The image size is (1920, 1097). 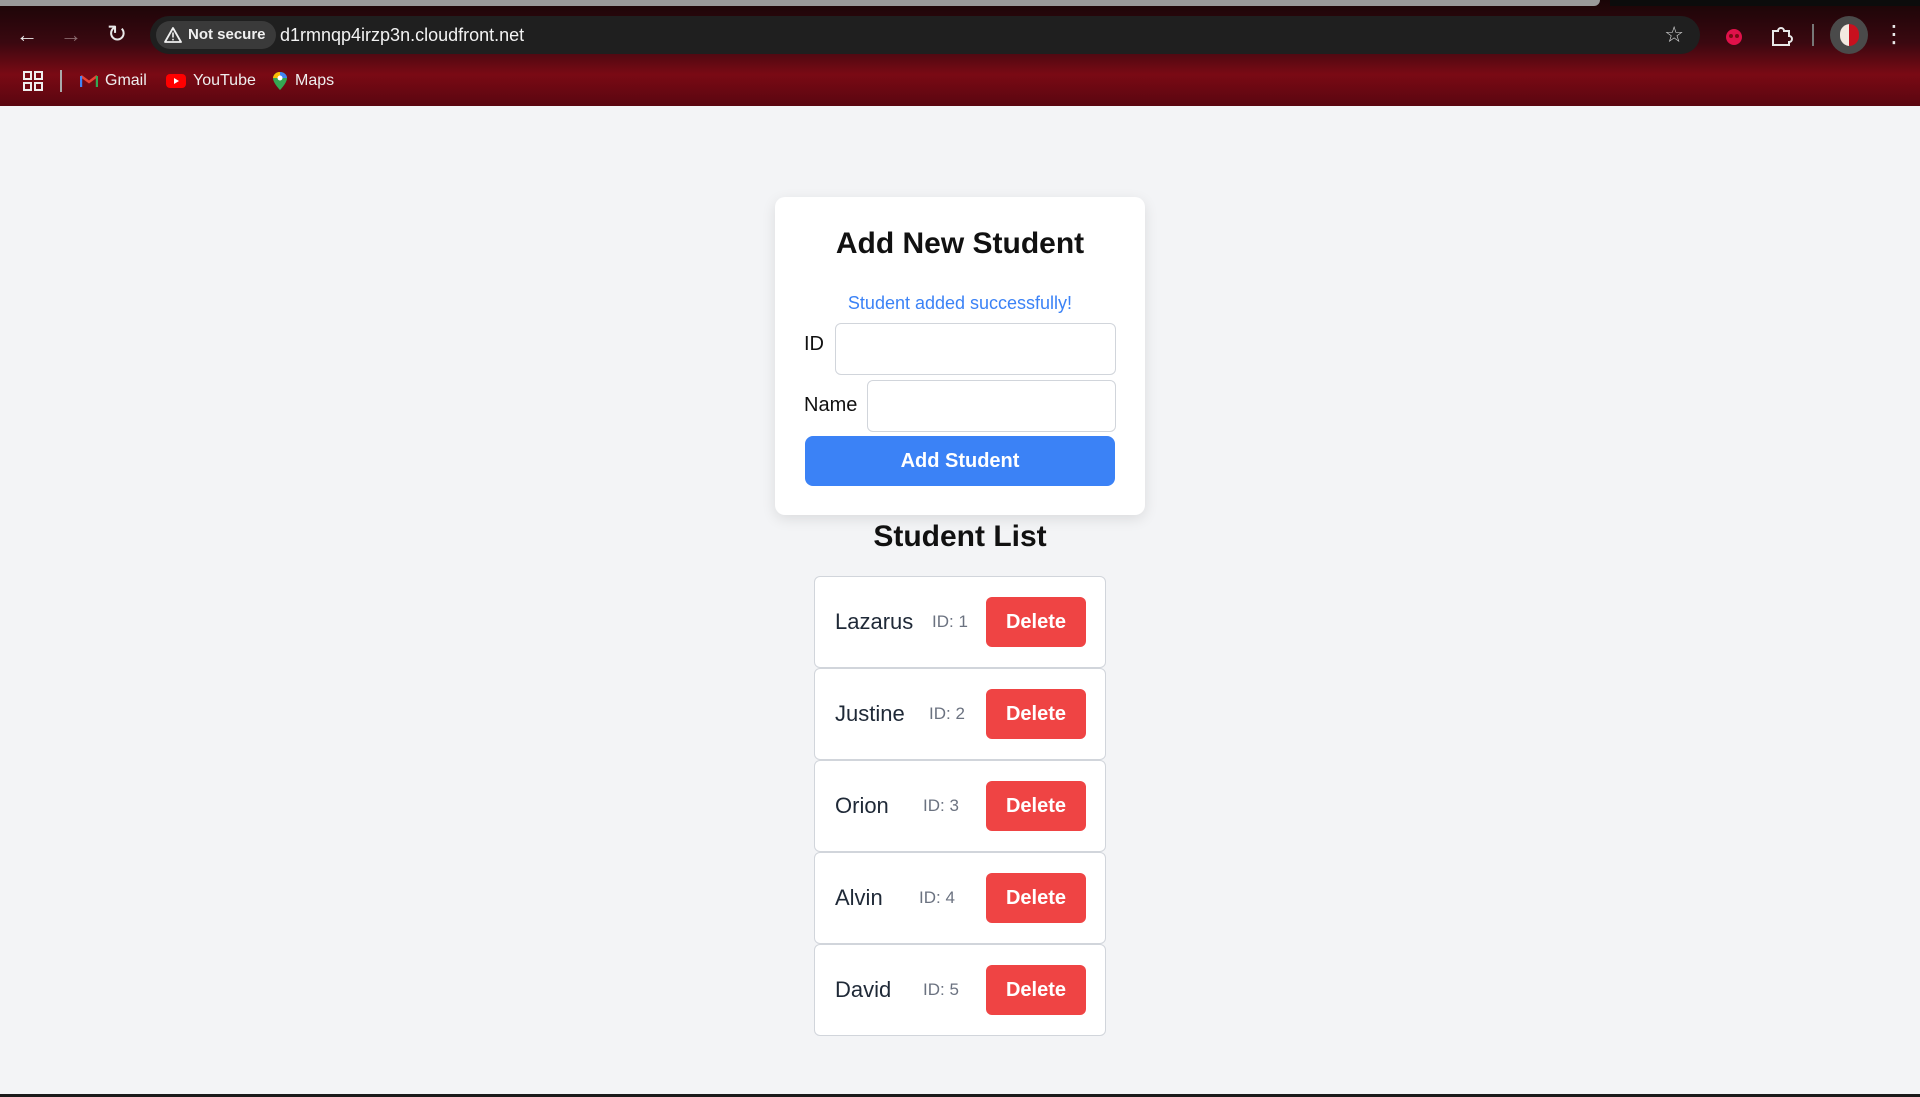 What do you see at coordinates (937, 897) in the screenshot?
I see `student-id: ID: 4` at bounding box center [937, 897].